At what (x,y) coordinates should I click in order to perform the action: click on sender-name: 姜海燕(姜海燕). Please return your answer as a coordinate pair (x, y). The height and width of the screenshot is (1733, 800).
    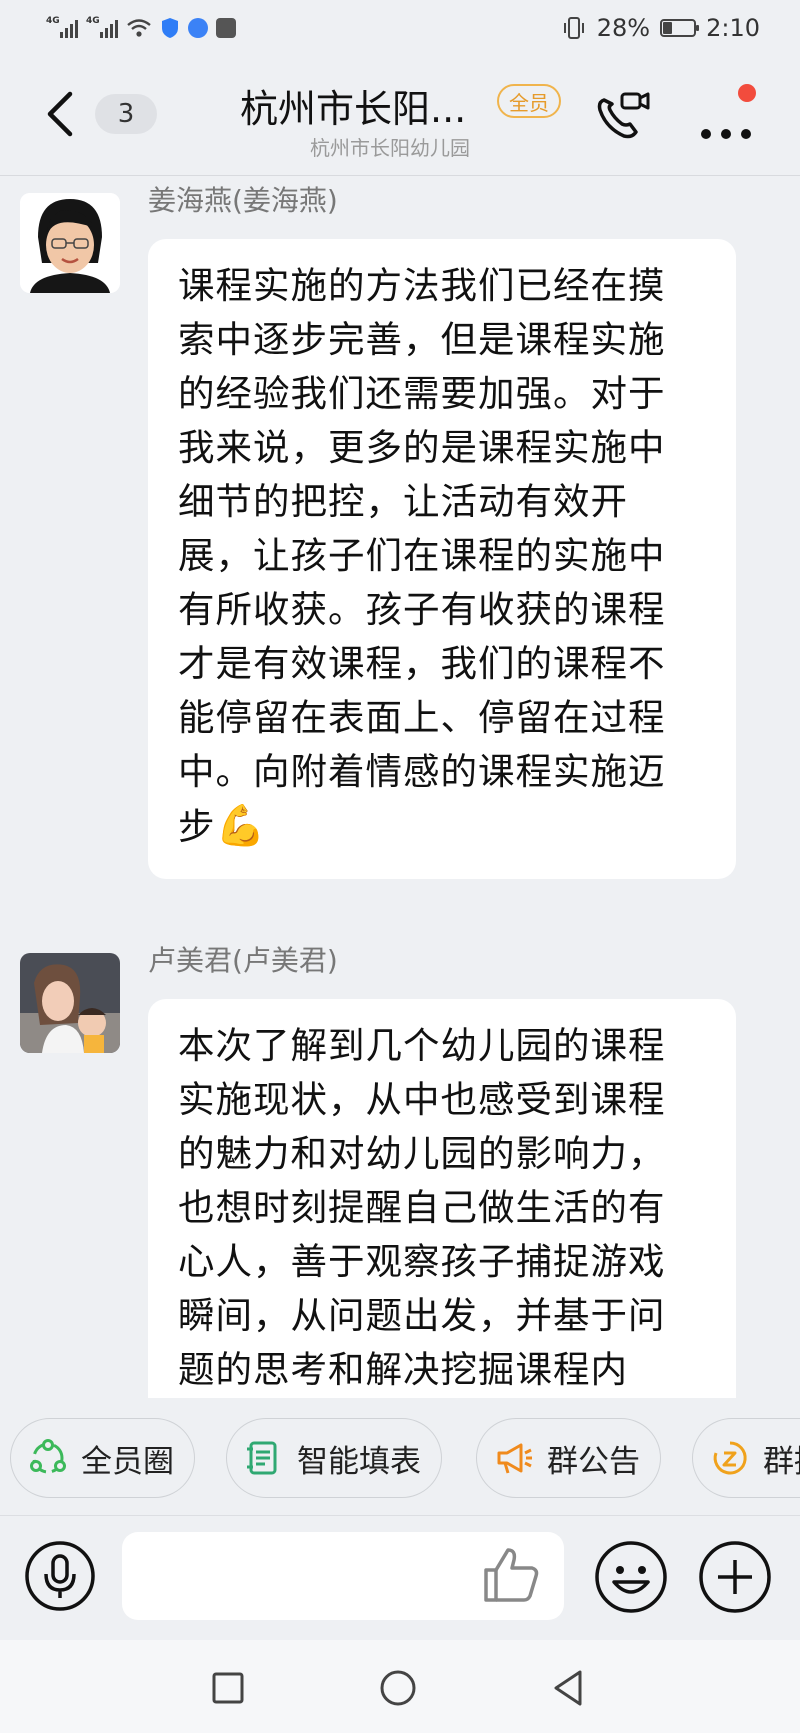
    Looking at the image, I should click on (243, 200).